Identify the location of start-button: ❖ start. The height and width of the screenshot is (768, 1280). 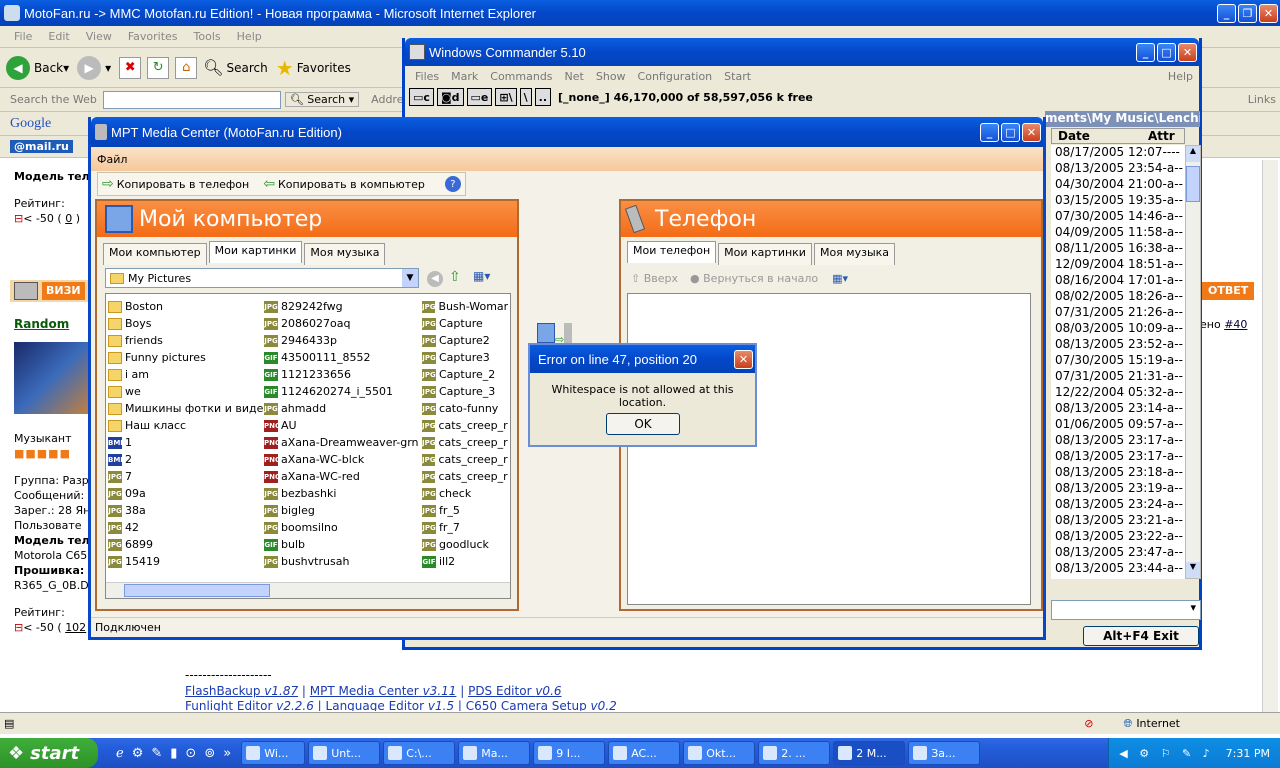
(49, 753).